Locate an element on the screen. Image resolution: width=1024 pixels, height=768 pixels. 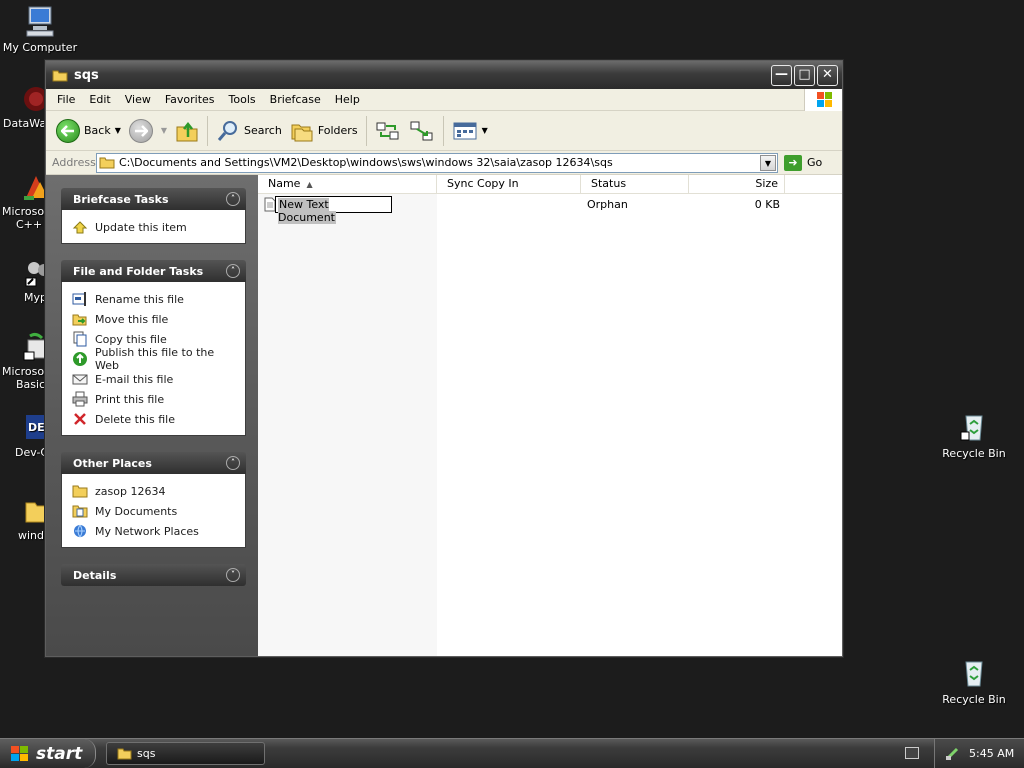
back-button: Back ▼ is located at coordinates (88, 131).